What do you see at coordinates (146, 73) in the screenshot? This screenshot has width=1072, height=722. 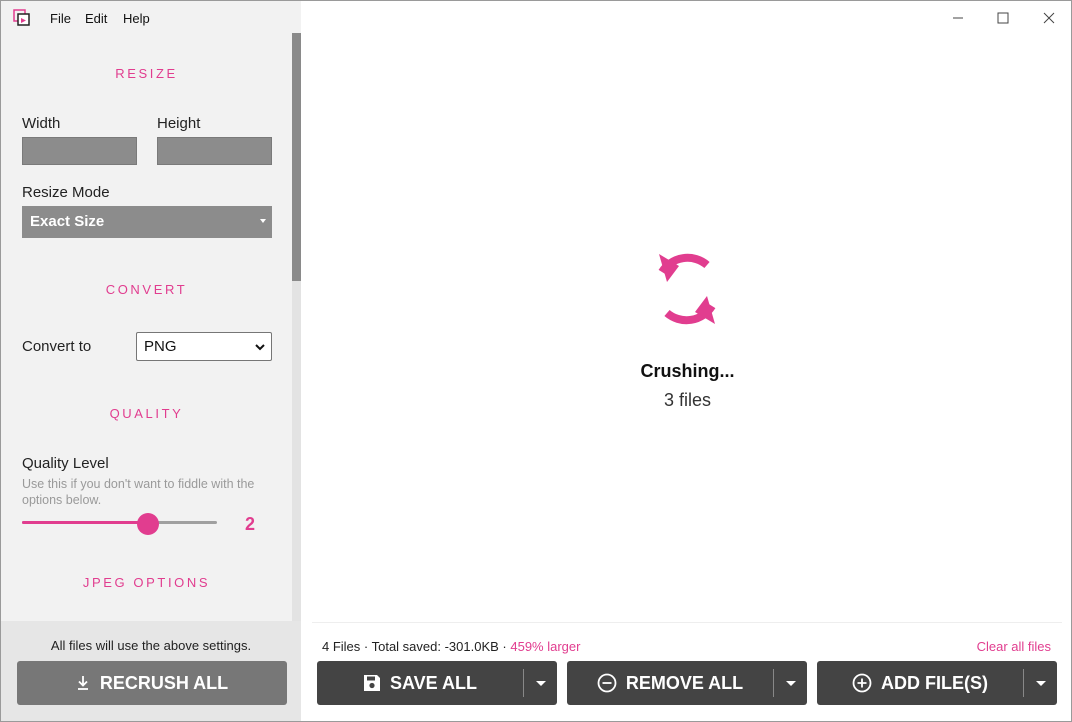 I see `resize-section-title: RESIZE` at bounding box center [146, 73].